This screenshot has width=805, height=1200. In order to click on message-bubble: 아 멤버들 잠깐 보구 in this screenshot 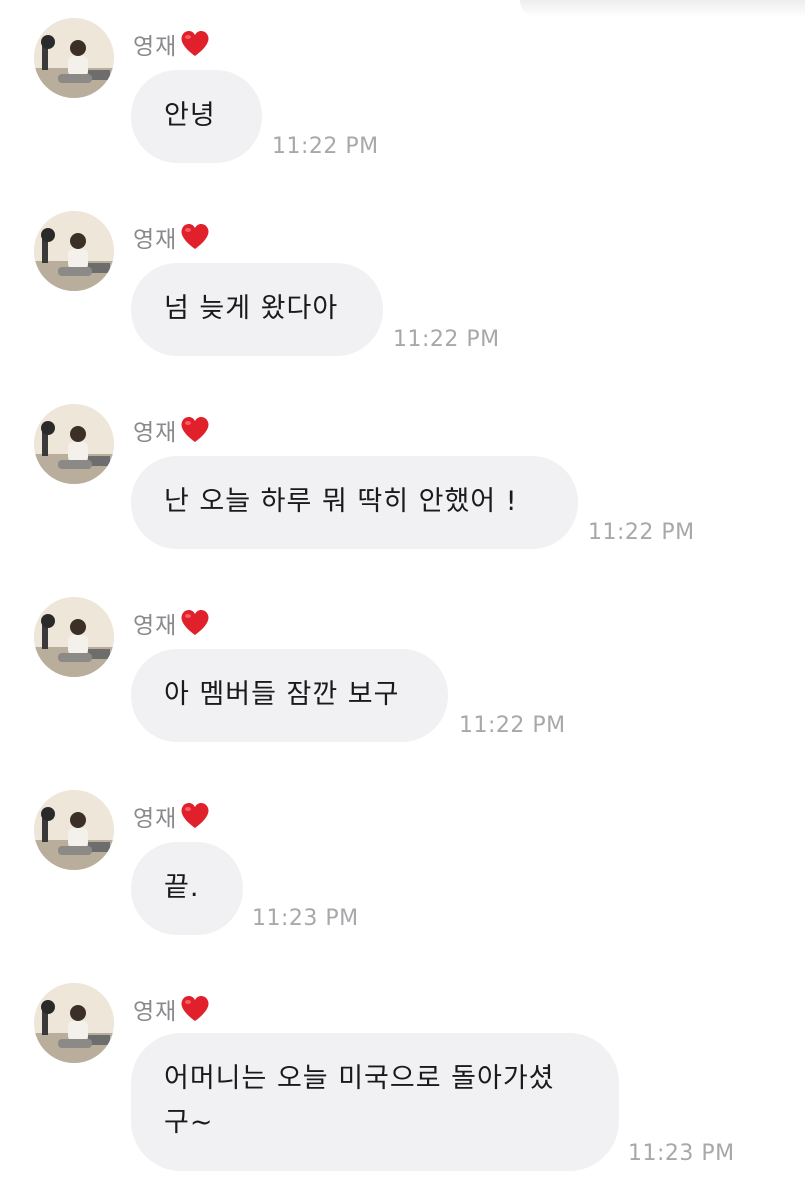, I will do `click(289, 695)`.